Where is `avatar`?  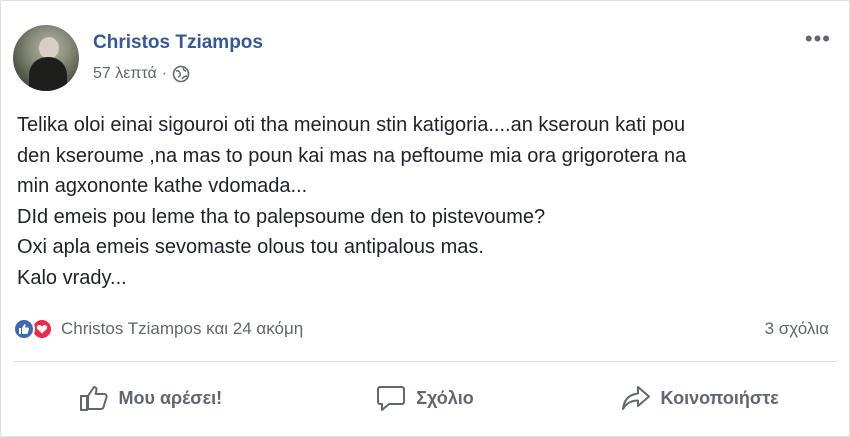
avatar is located at coordinates (46, 58).